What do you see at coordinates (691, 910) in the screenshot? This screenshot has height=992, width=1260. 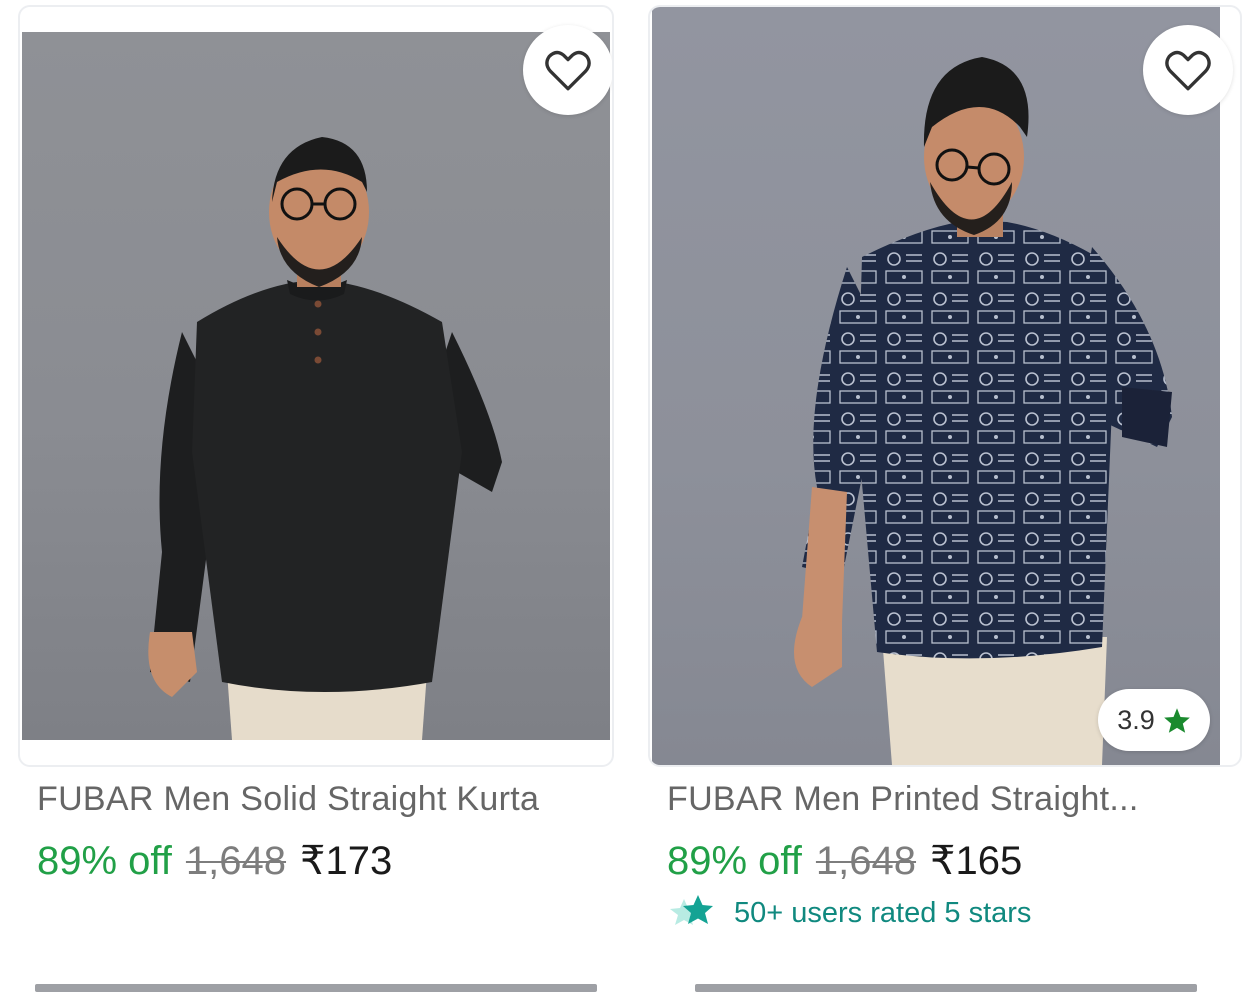 I see `sparkle-star-icon` at bounding box center [691, 910].